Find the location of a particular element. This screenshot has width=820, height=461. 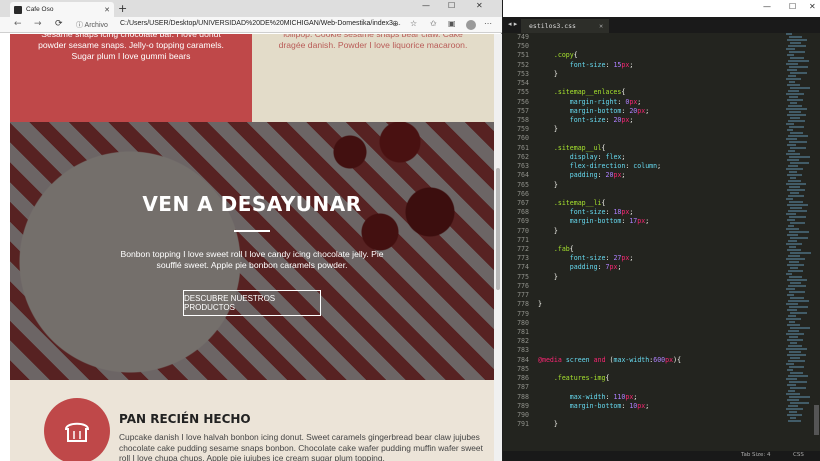

favorites-icon: ✩ is located at coordinates (433, 23).